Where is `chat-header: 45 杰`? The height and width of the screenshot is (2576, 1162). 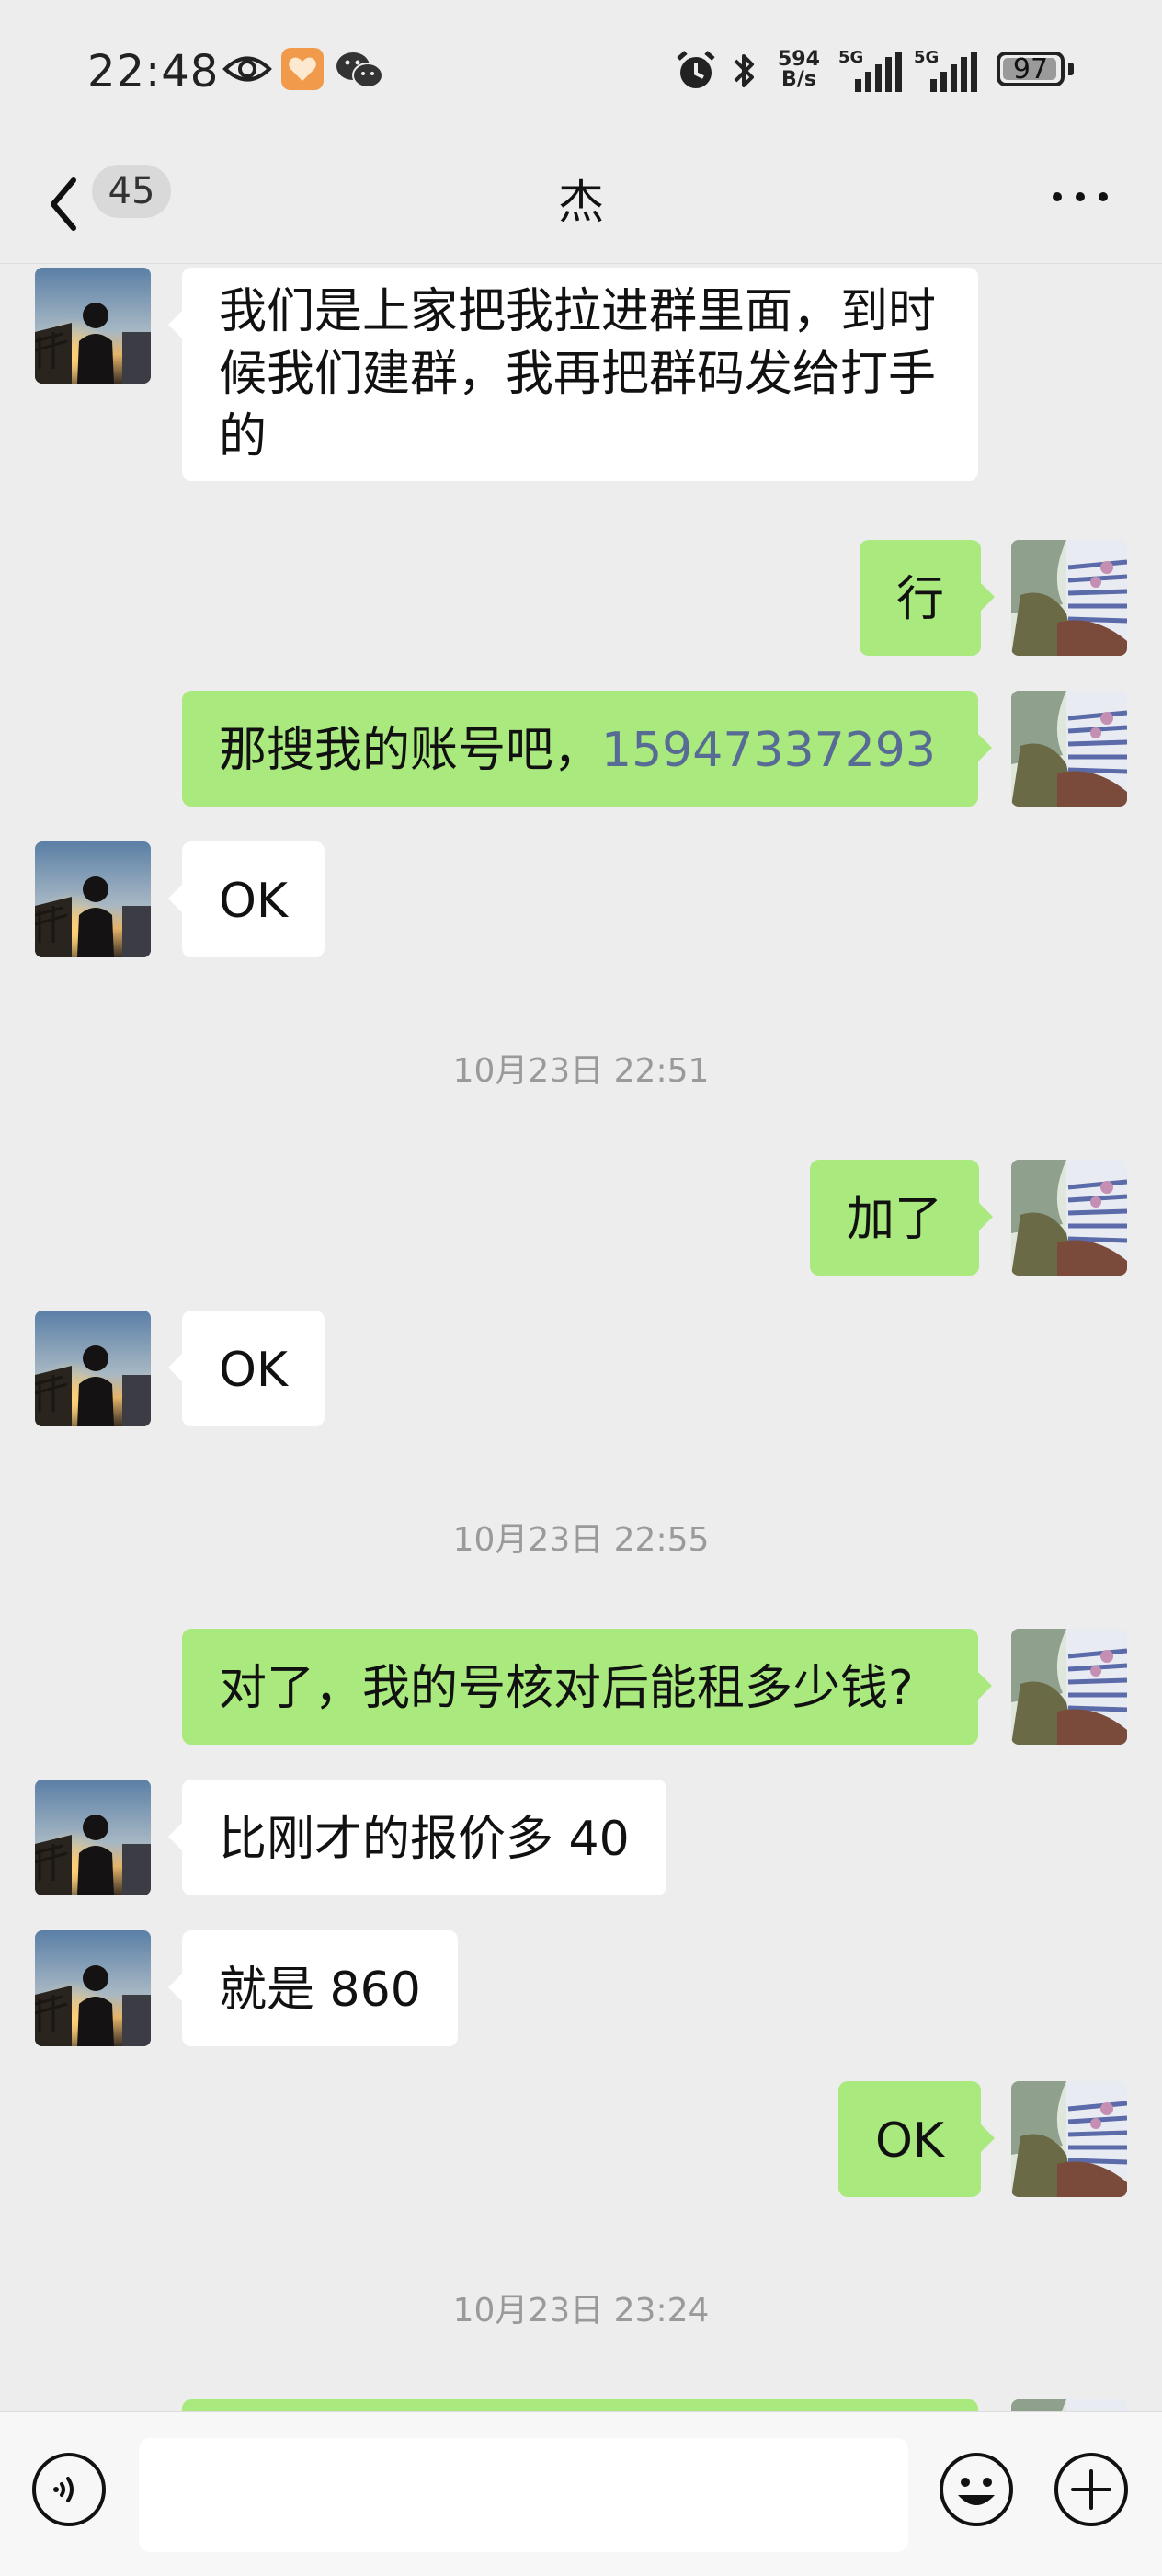 chat-header: 45 杰 is located at coordinates (581, 206).